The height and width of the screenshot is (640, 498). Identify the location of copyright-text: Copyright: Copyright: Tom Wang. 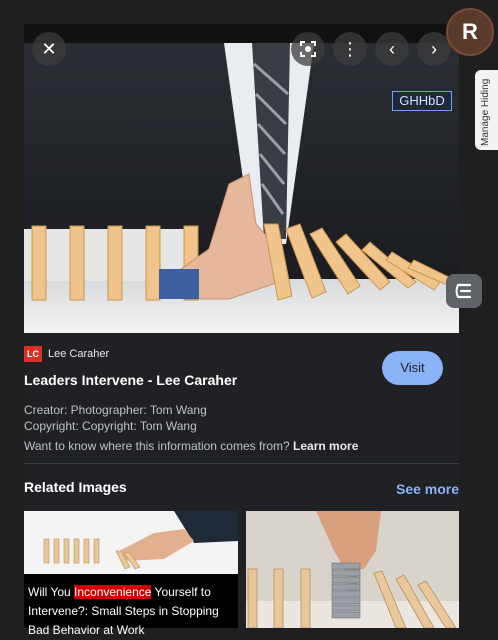
(110, 426).